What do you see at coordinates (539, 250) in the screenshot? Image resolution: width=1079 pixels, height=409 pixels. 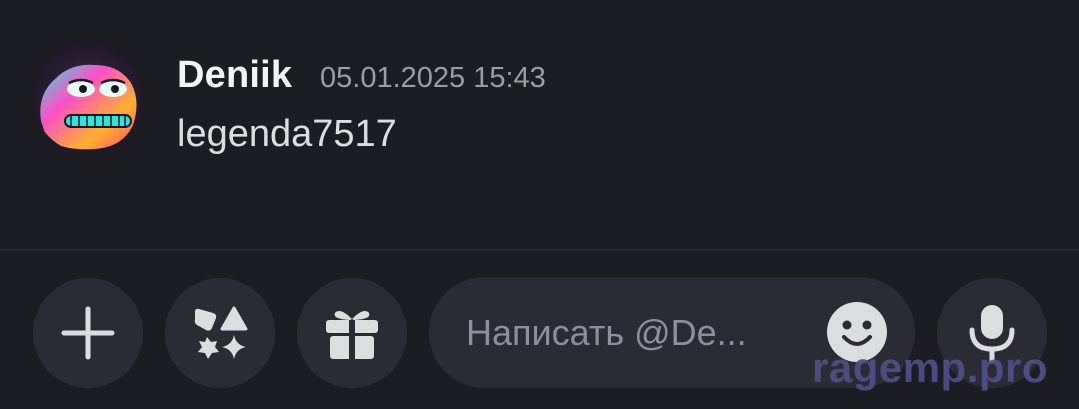 I see `divider` at bounding box center [539, 250].